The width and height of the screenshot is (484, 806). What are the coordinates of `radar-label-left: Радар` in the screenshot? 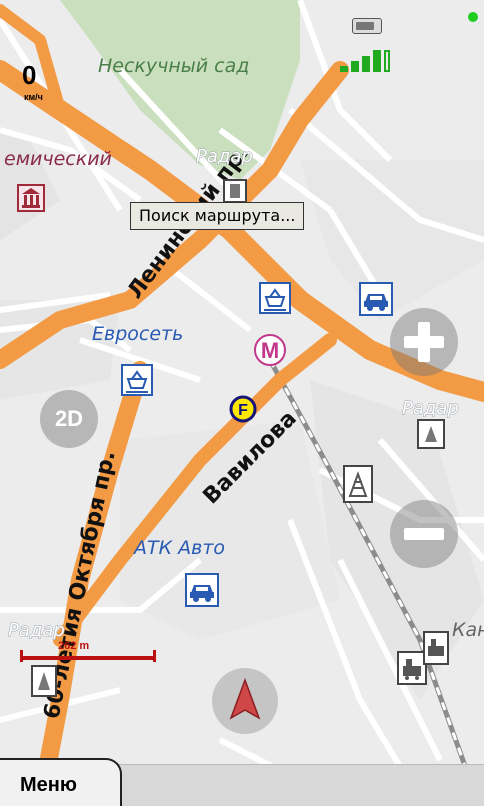 It's located at (36, 630).